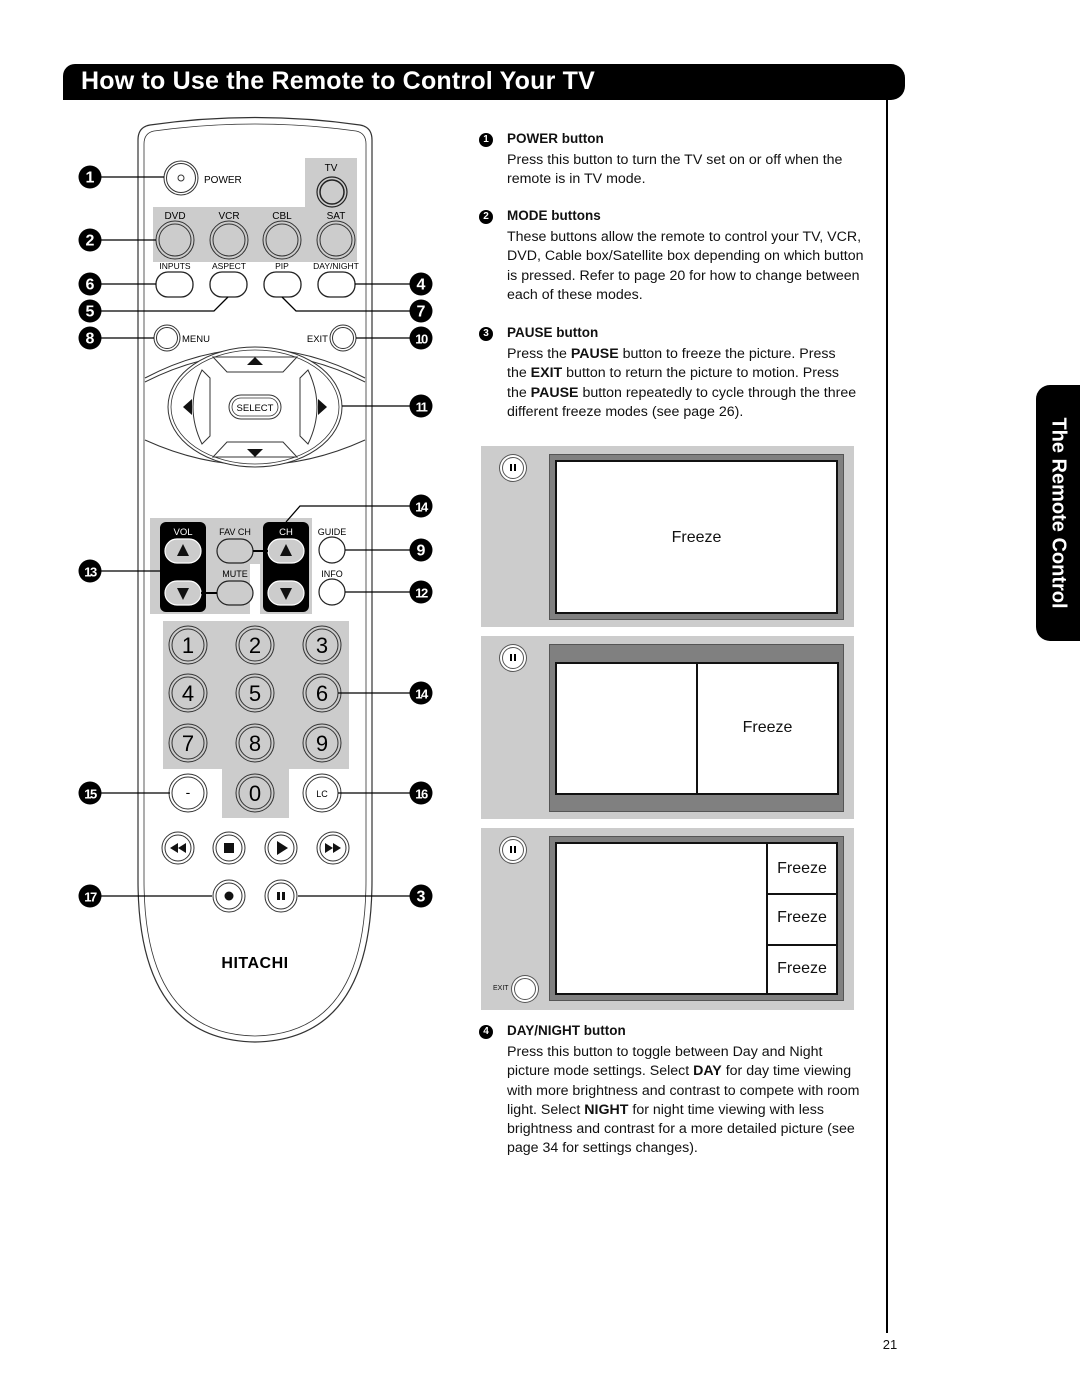  I want to click on select-label: SELECT, so click(255, 408).